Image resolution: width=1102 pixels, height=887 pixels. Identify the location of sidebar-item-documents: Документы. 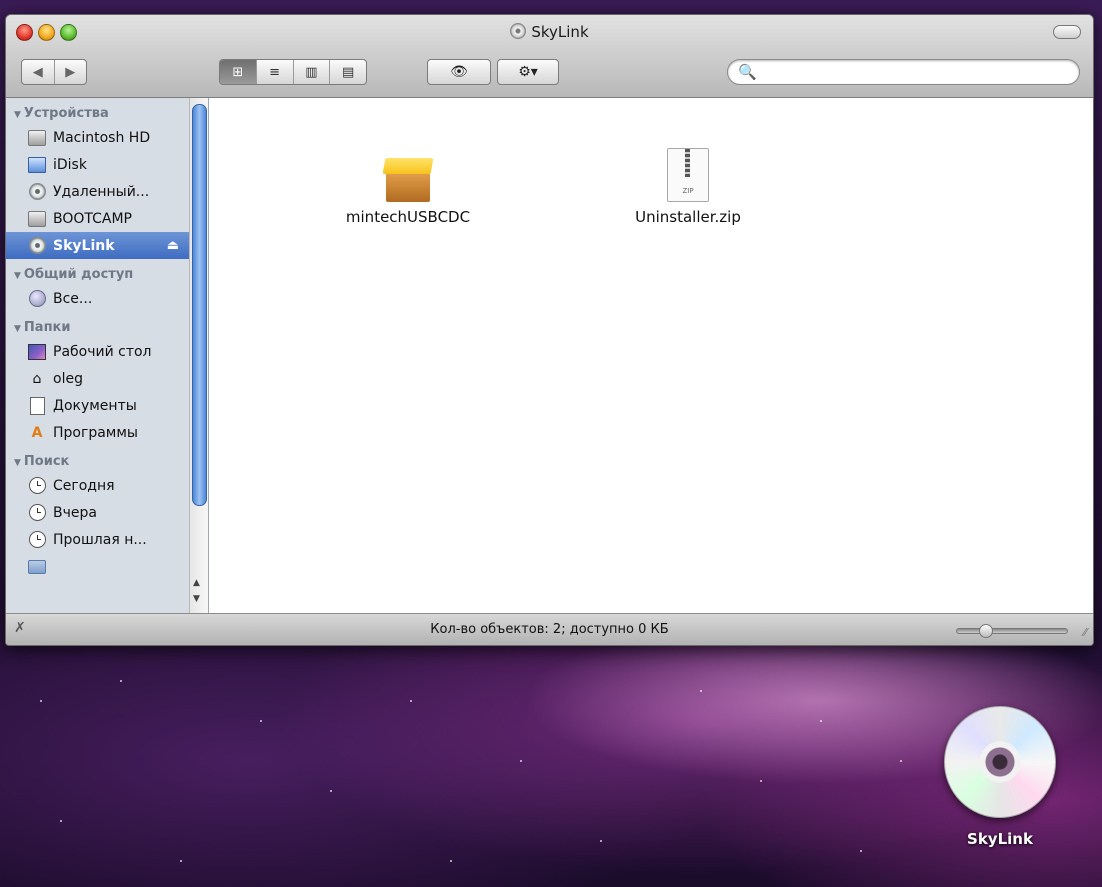
(97, 405).